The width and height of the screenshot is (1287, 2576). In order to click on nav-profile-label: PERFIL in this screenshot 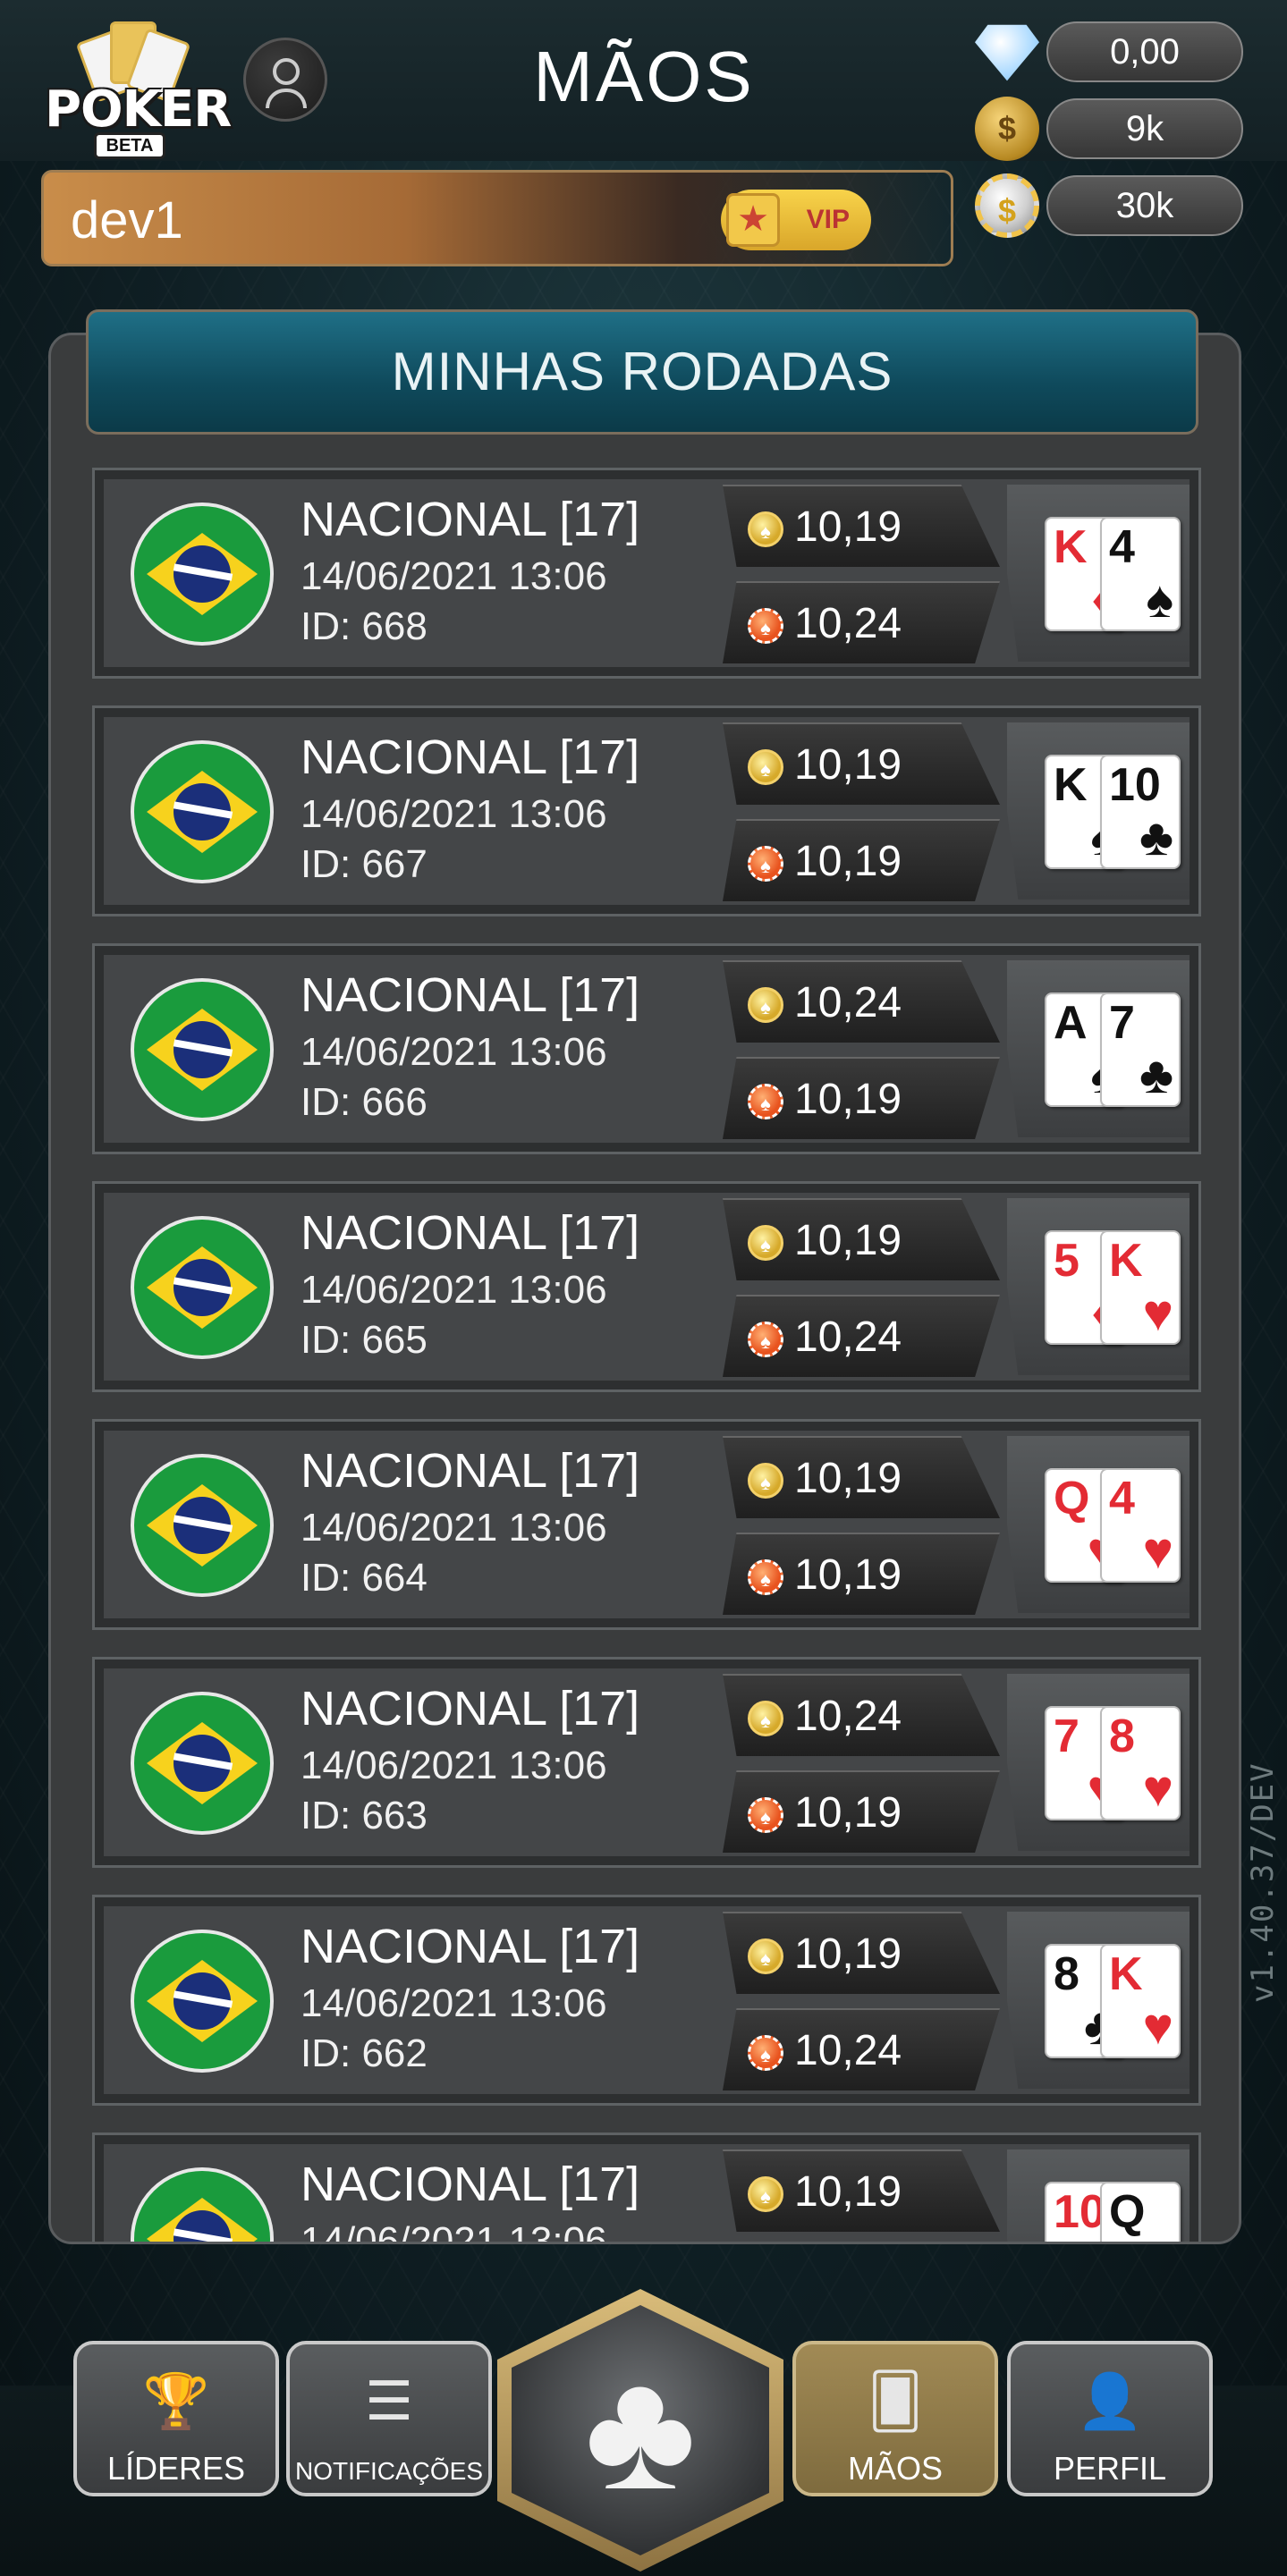, I will do `click(1110, 2468)`.